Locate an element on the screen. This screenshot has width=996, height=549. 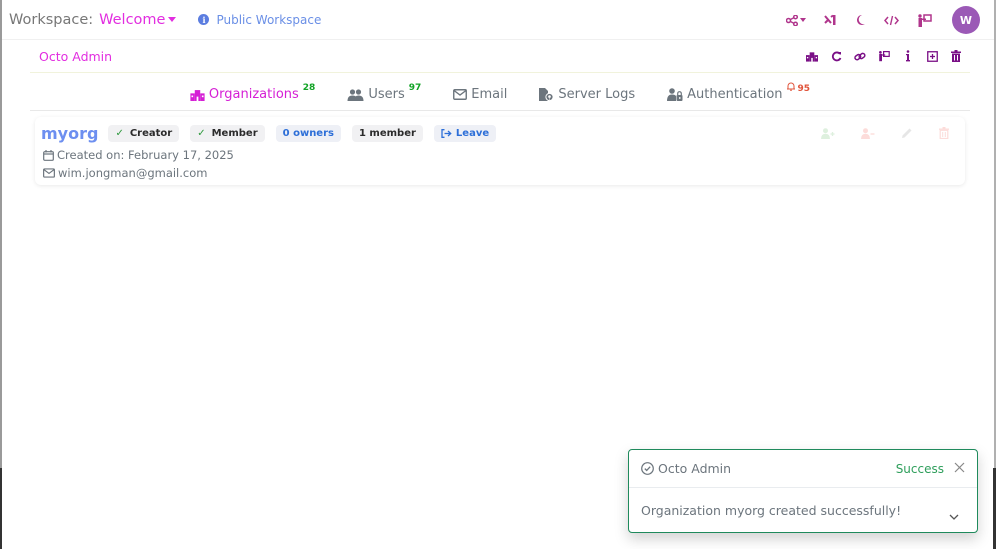
code-icon is located at coordinates (891, 20).